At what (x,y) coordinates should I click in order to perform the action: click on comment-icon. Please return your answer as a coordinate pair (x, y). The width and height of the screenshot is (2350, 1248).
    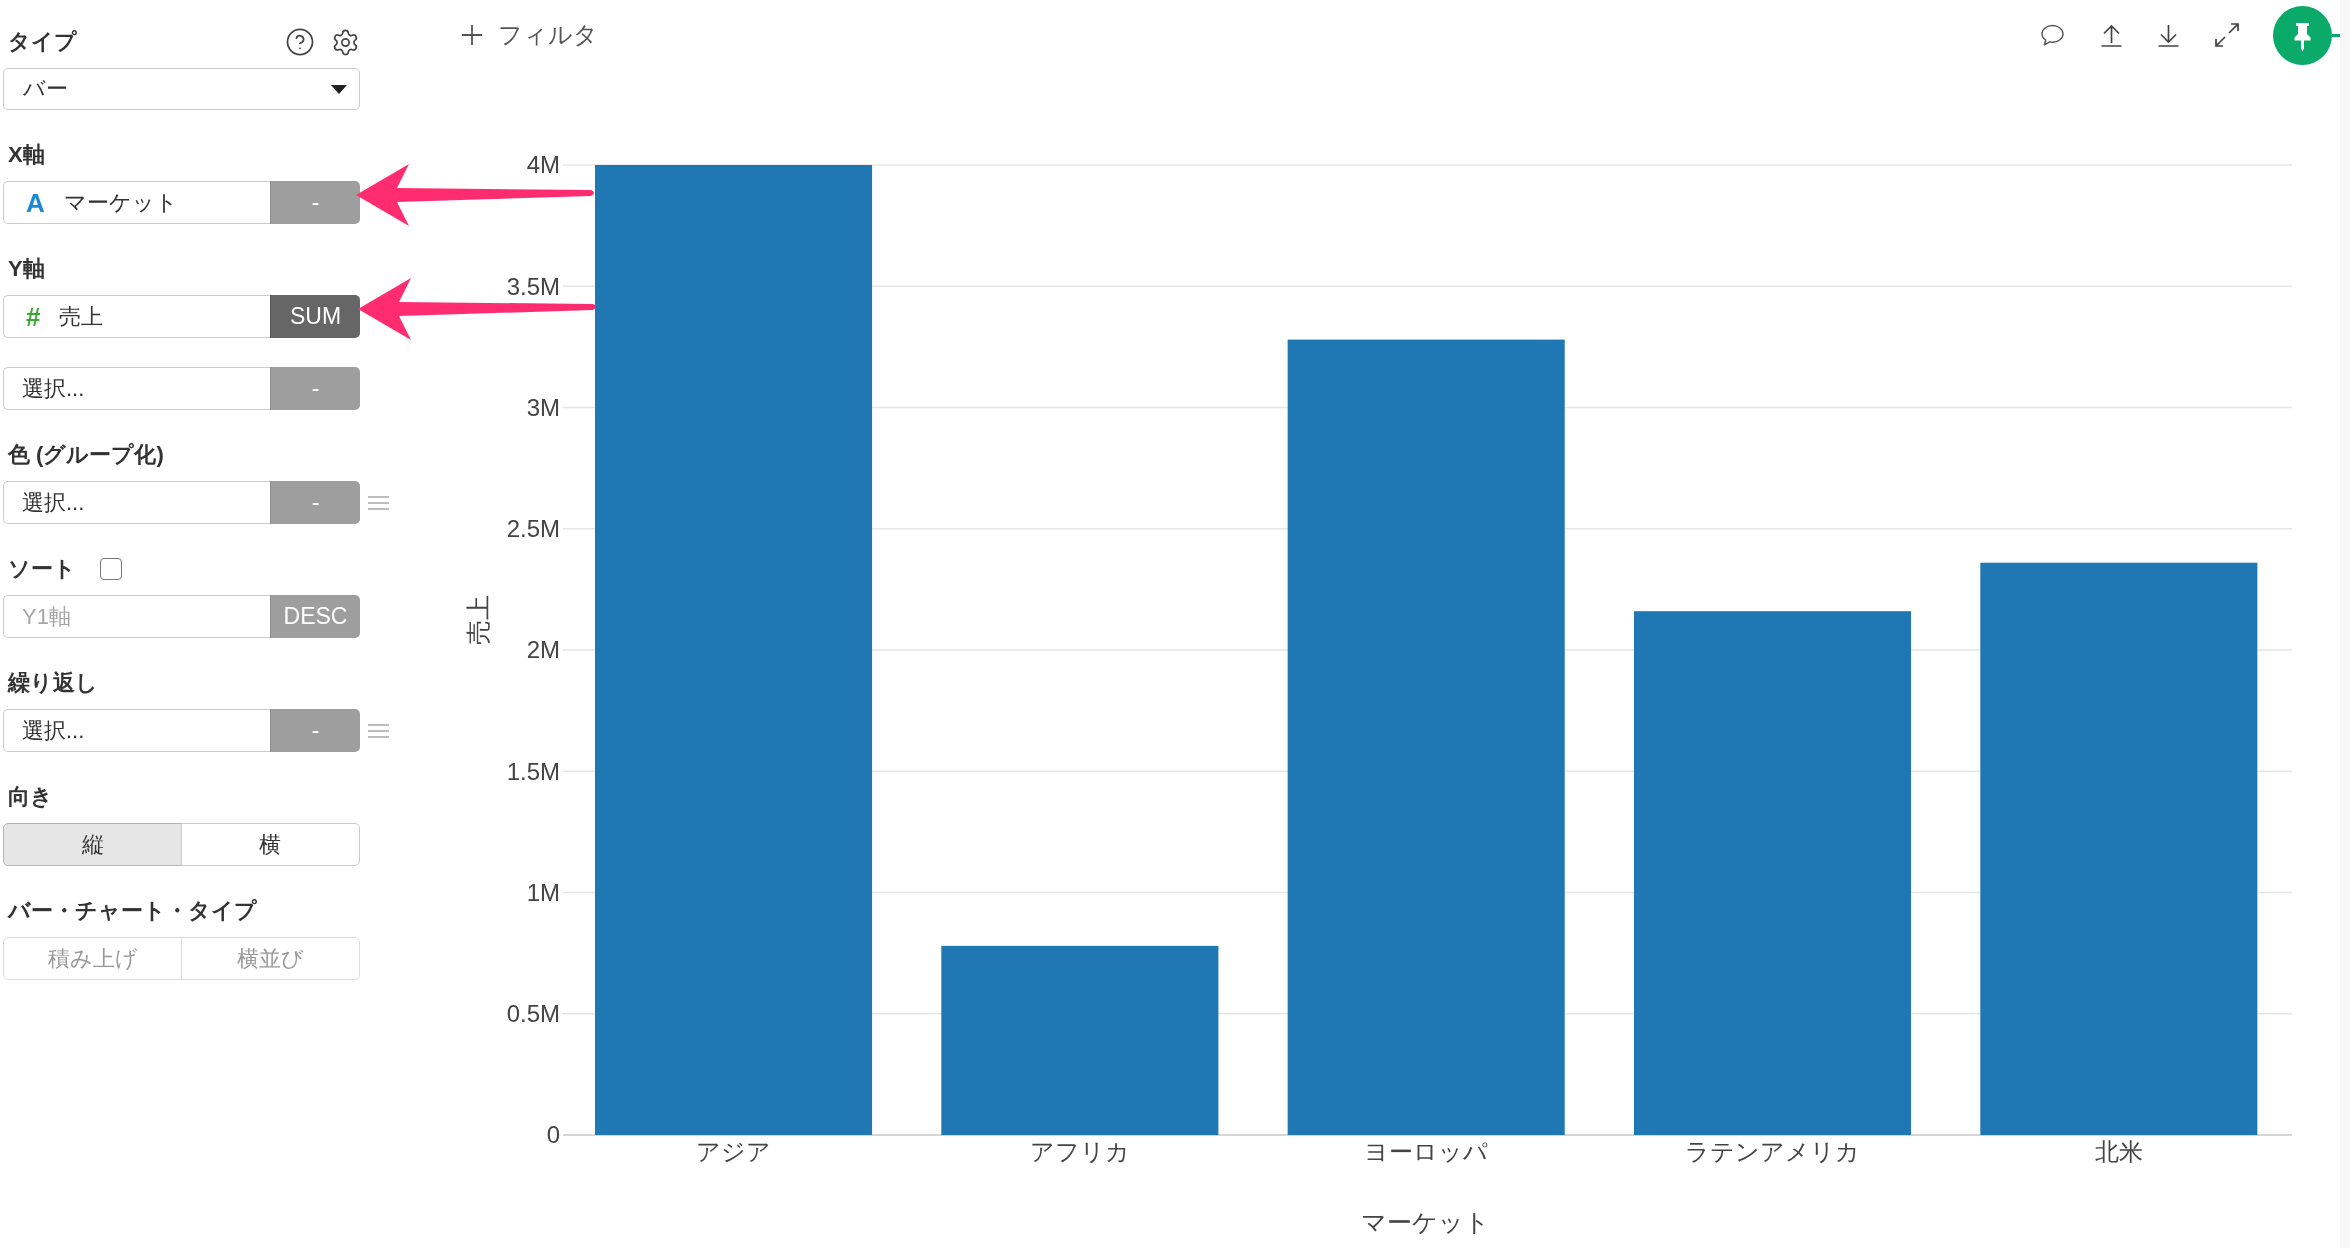
    Looking at the image, I should click on (2052, 35).